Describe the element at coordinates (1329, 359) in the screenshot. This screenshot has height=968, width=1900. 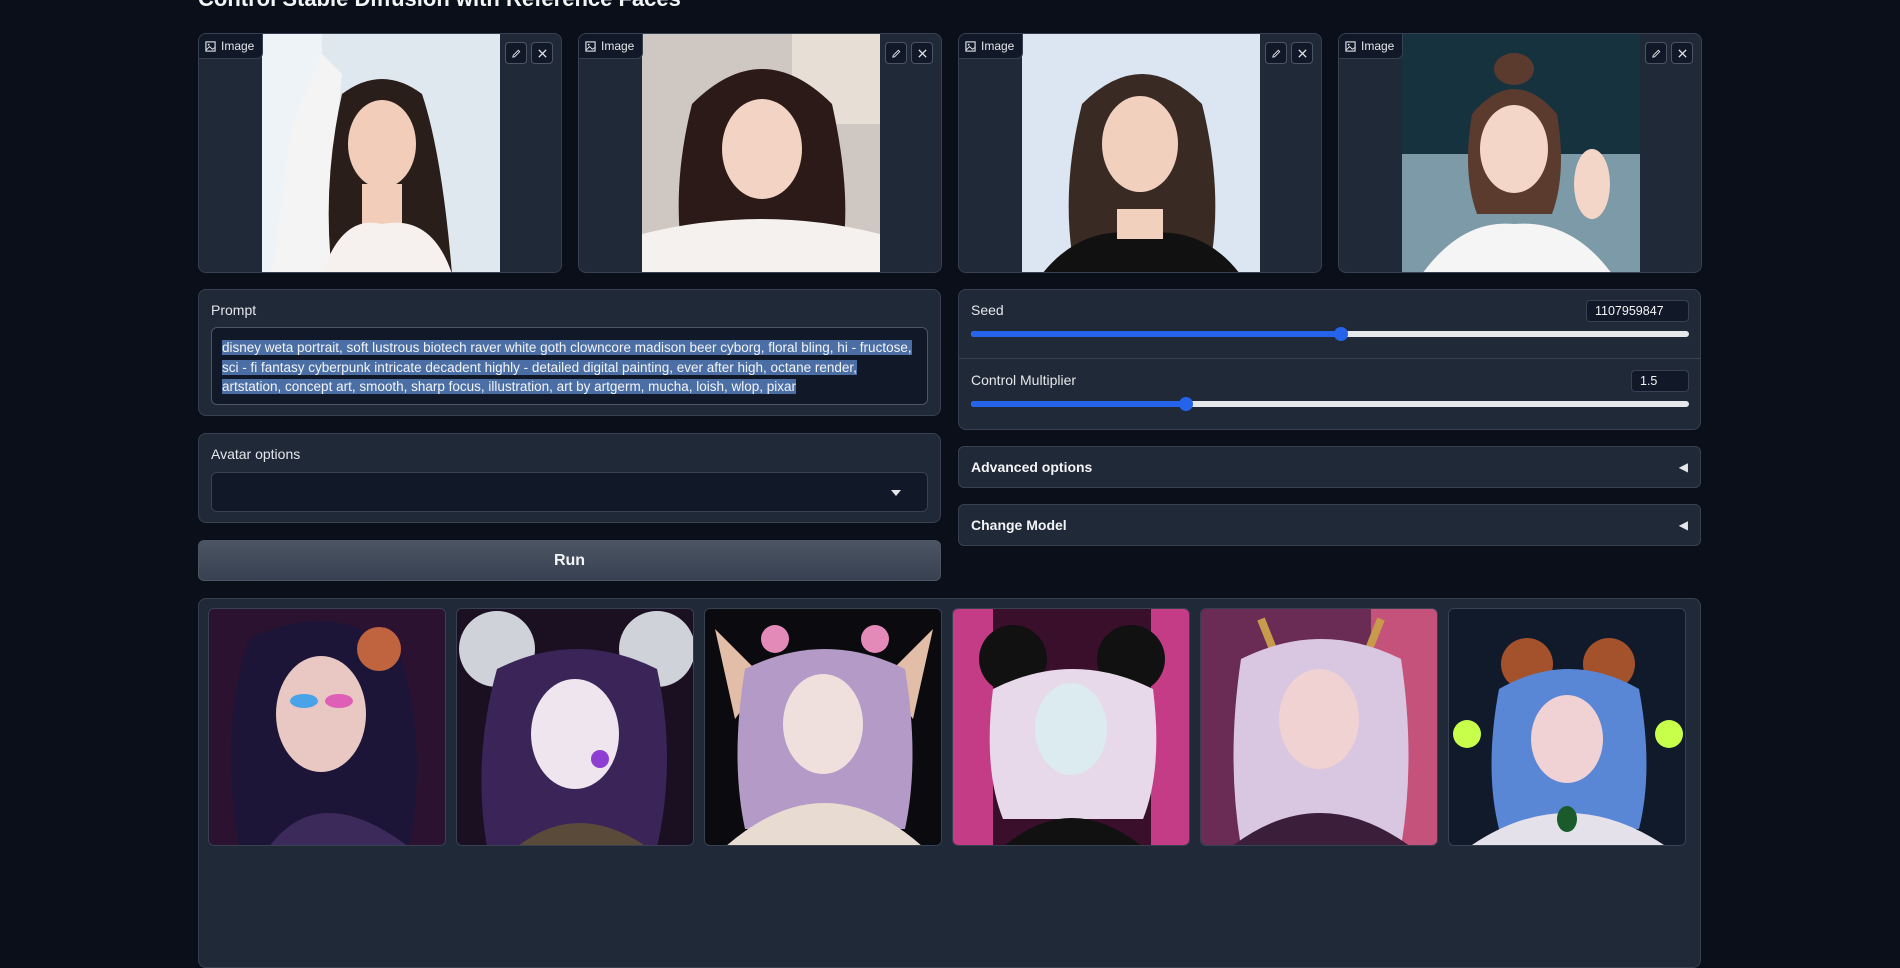
I see `sliders-panel: Seed 1107959847 Control Multiplier 1.5` at that location.